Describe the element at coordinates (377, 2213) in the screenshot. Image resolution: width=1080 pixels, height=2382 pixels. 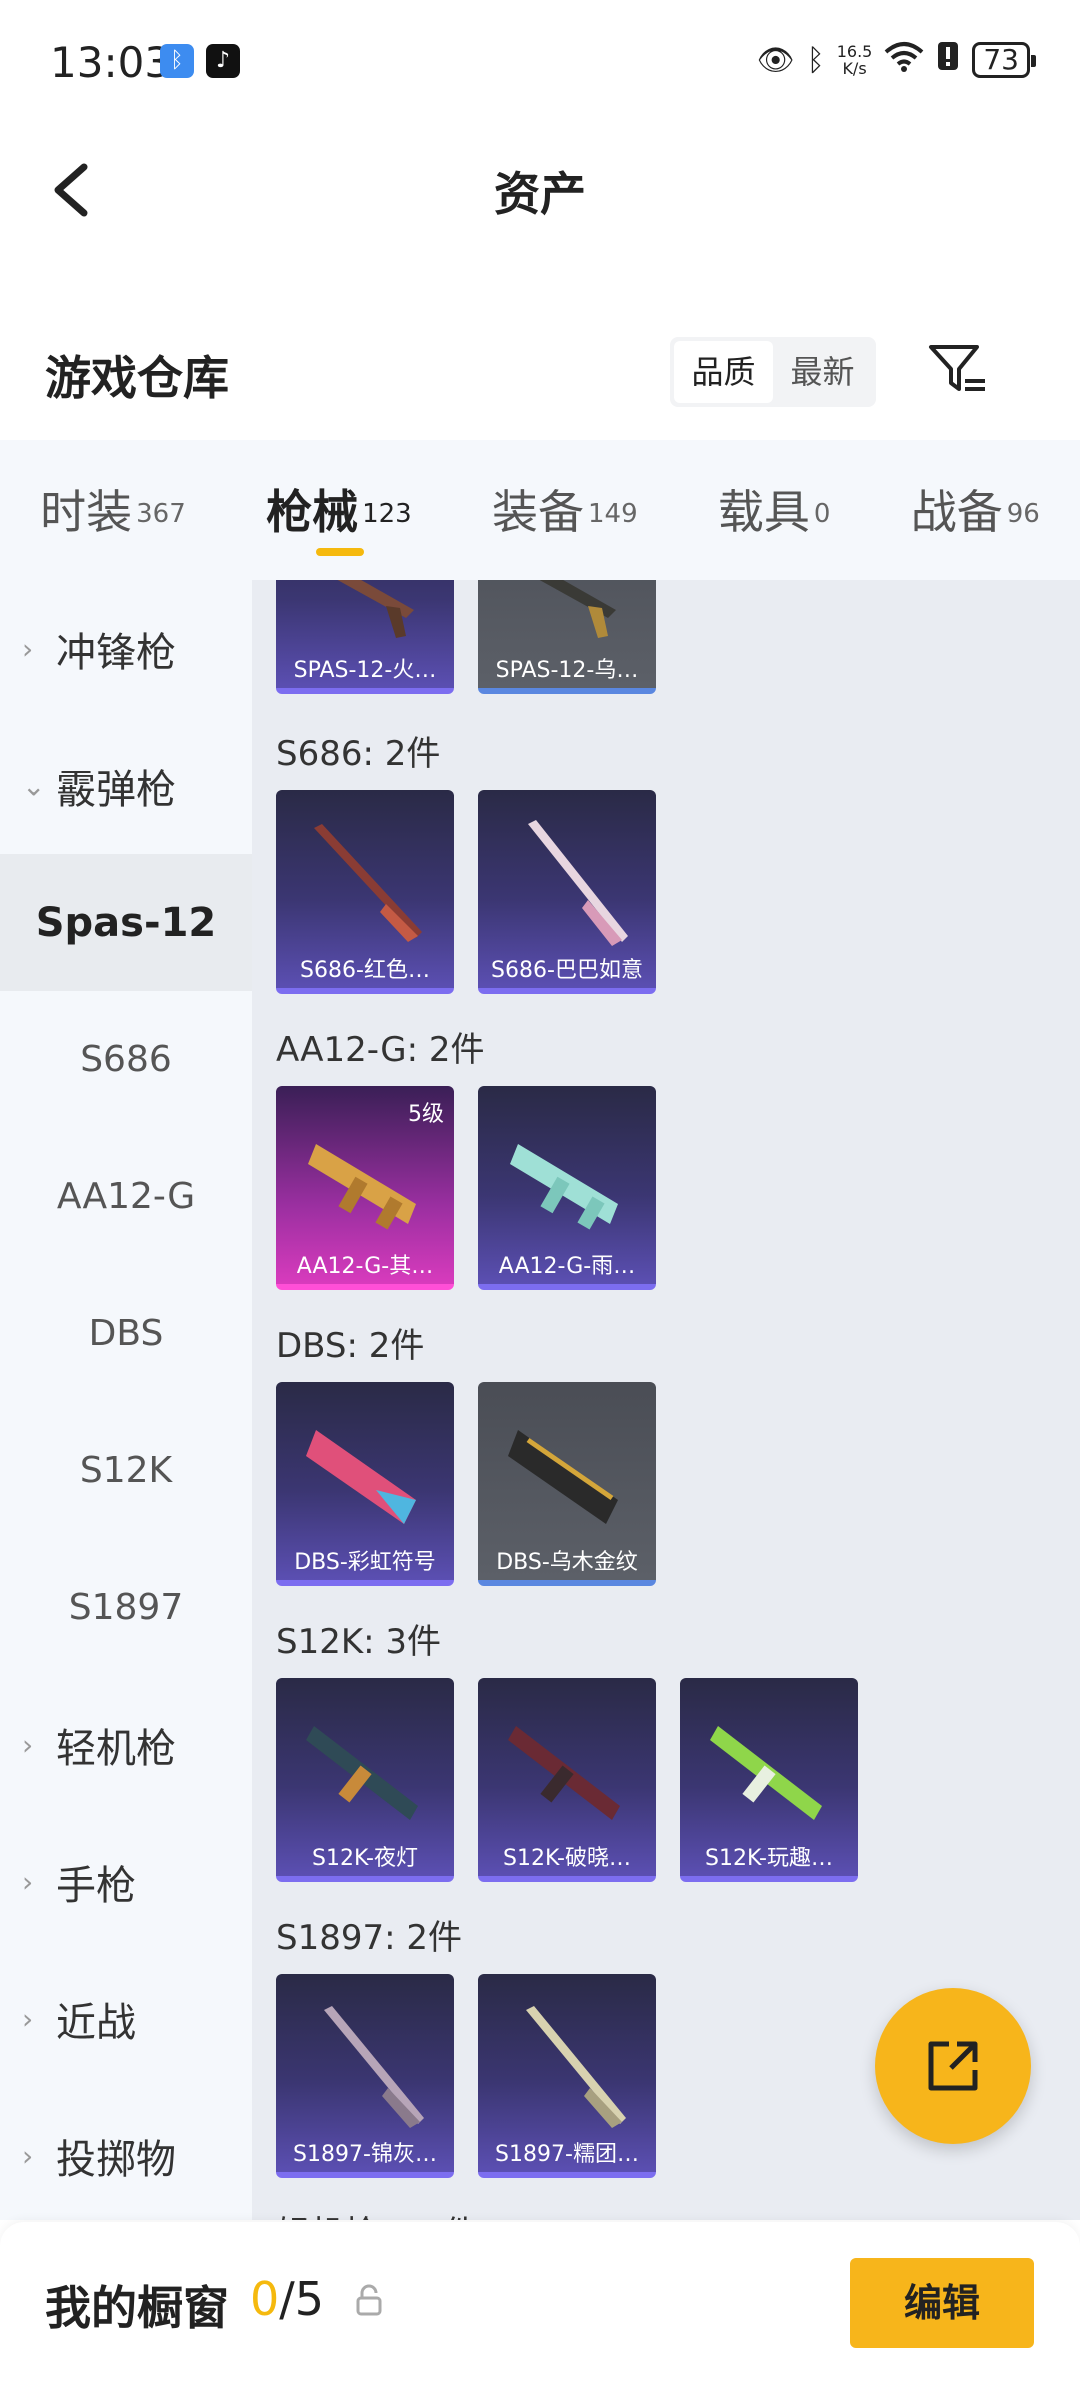
I see `group-heading-lmg: 轻机枪: 14件` at that location.